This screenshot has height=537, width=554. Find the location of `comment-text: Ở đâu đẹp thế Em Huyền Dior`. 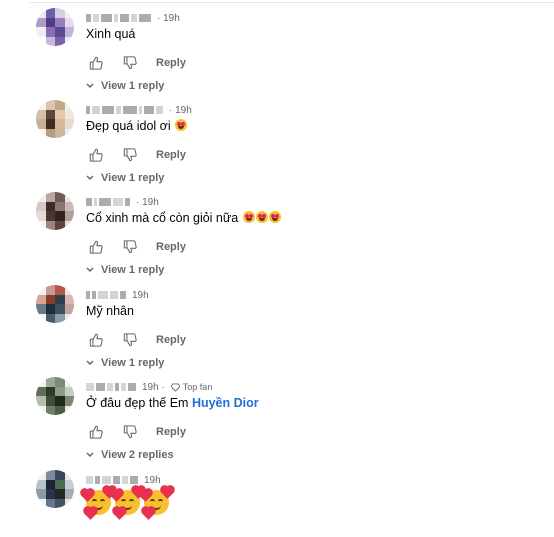

comment-text: Ở đâu đẹp thế Em Huyền Dior is located at coordinates (172, 403).